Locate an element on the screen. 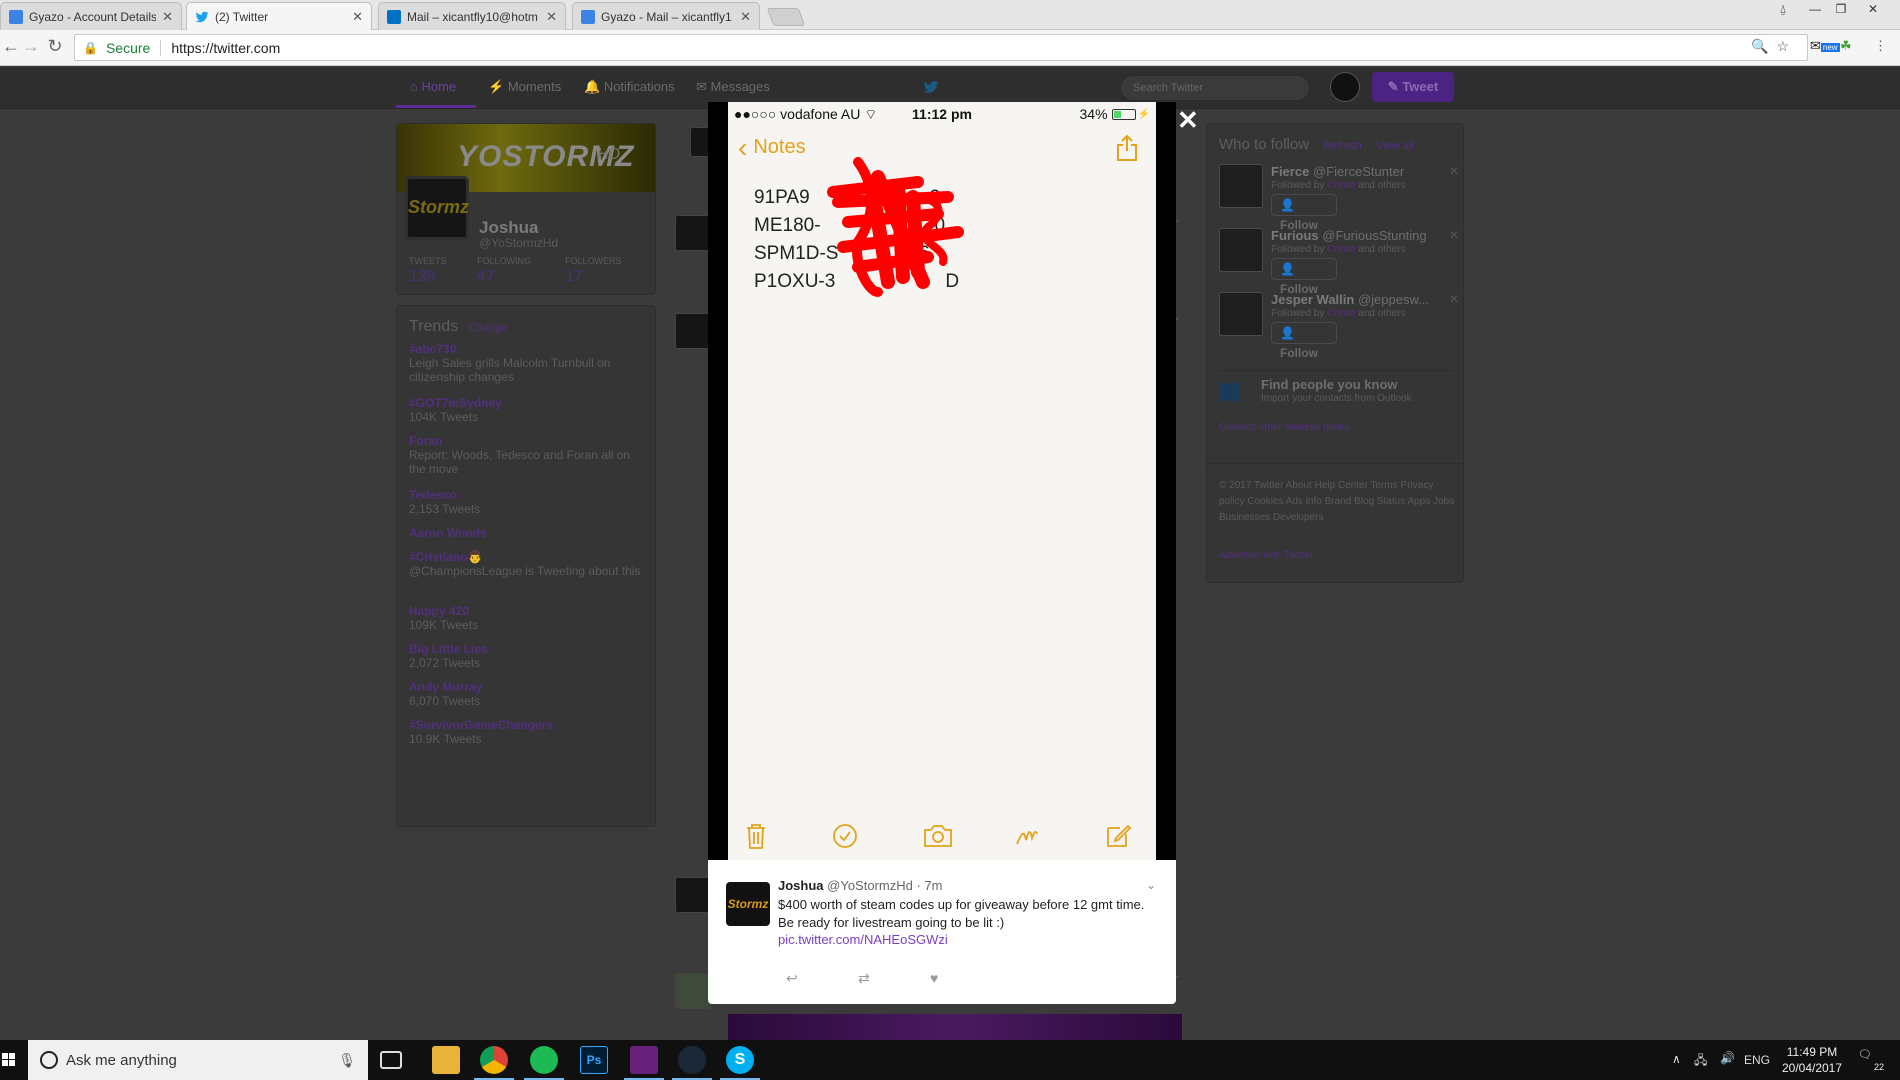 This screenshot has height=1080, width=1900. trends-change-link: Change is located at coordinates (488, 328).